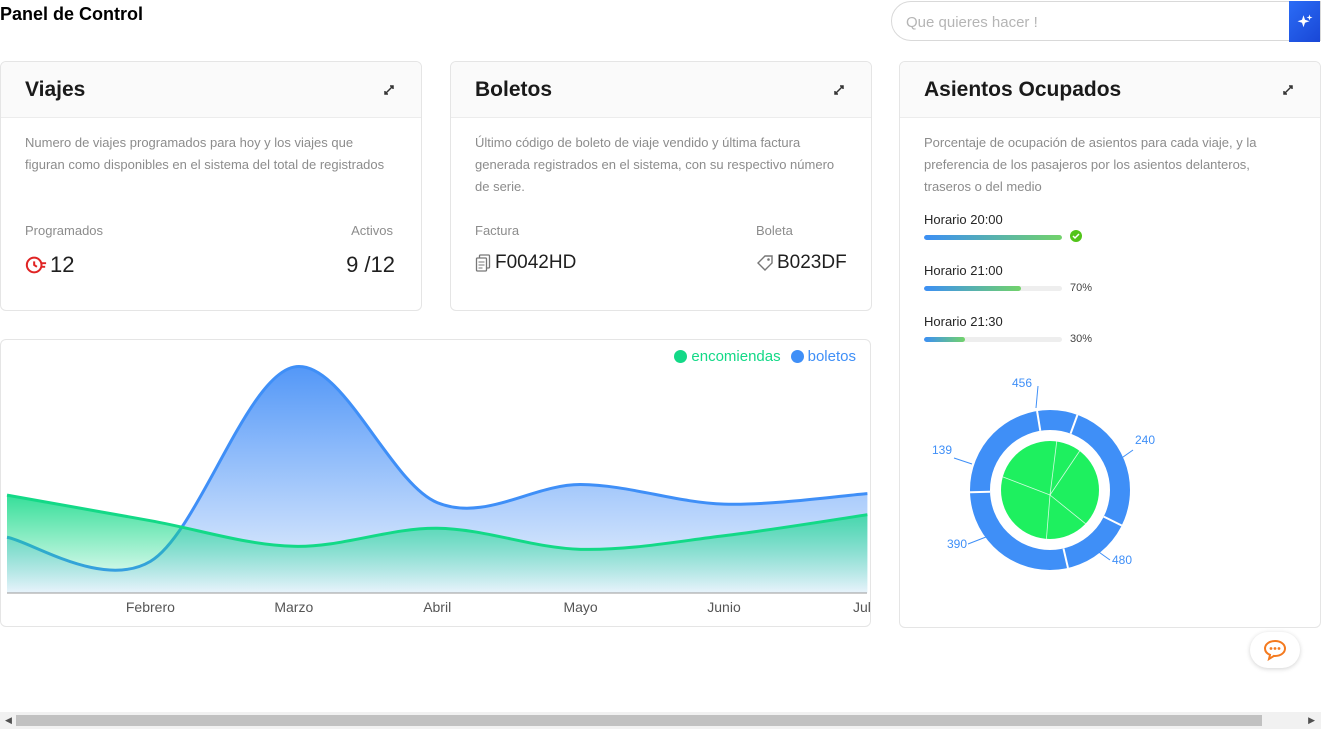 The width and height of the screenshot is (1321, 729). I want to click on ring-label: 456, so click(1022, 383).